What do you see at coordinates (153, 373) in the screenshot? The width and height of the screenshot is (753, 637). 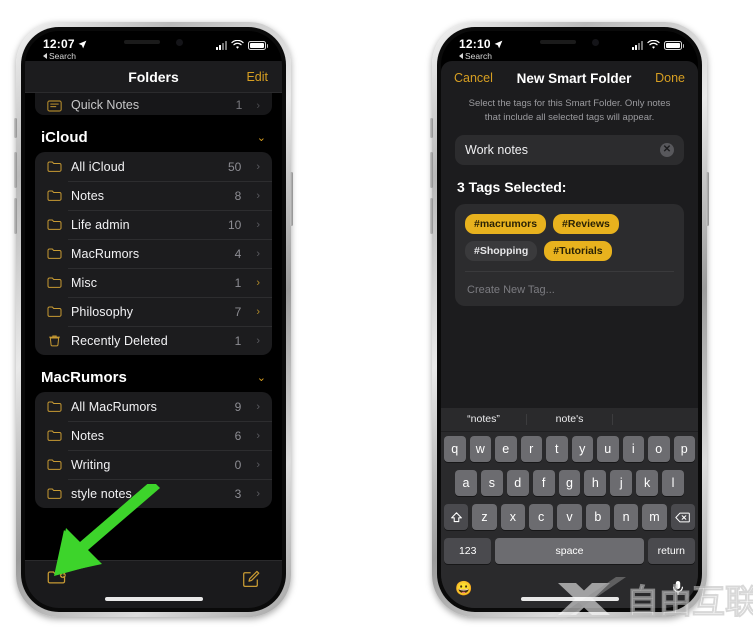 I see `section-header-macrumors: MacRumors ⌄` at bounding box center [153, 373].